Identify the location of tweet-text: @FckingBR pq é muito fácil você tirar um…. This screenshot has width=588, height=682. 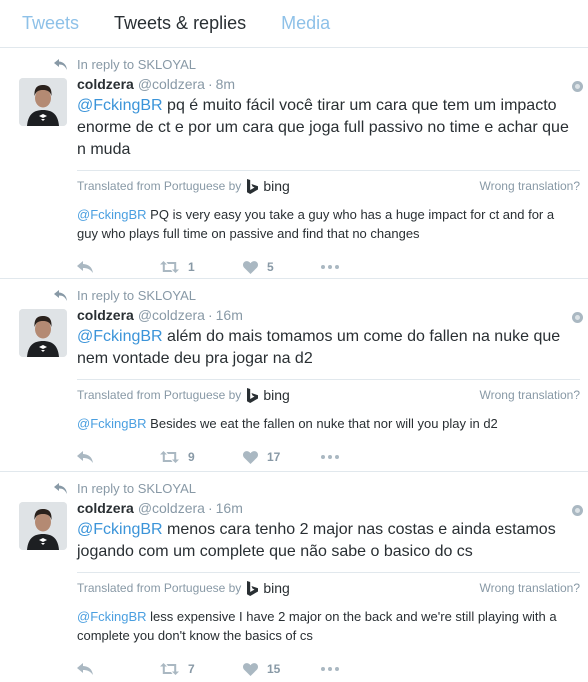
(328, 128).